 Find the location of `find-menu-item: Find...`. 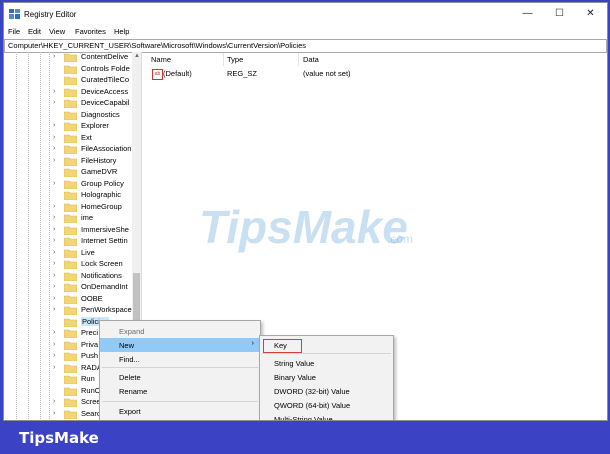

find-menu-item: Find... is located at coordinates (180, 359).